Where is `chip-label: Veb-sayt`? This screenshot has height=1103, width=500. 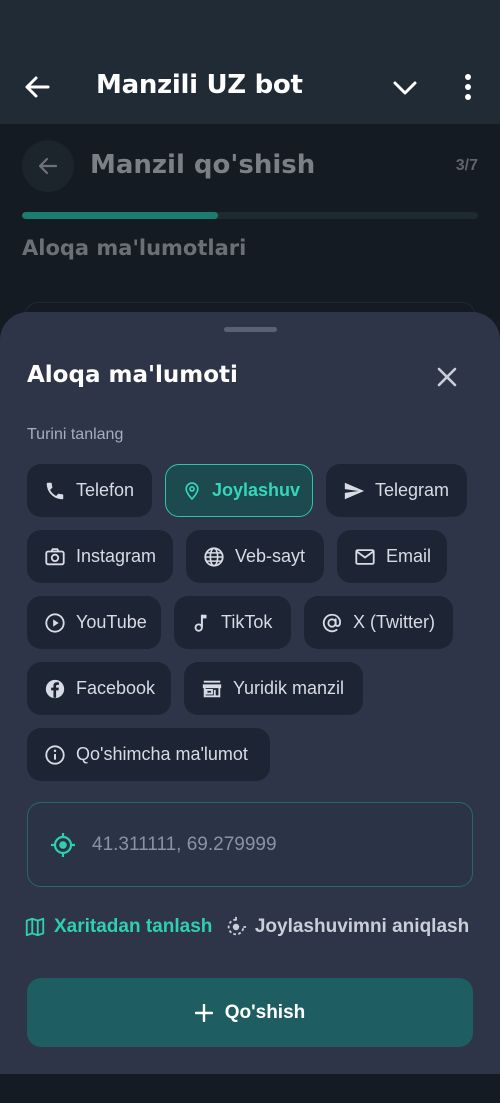
chip-label: Veb-sayt is located at coordinates (270, 556).